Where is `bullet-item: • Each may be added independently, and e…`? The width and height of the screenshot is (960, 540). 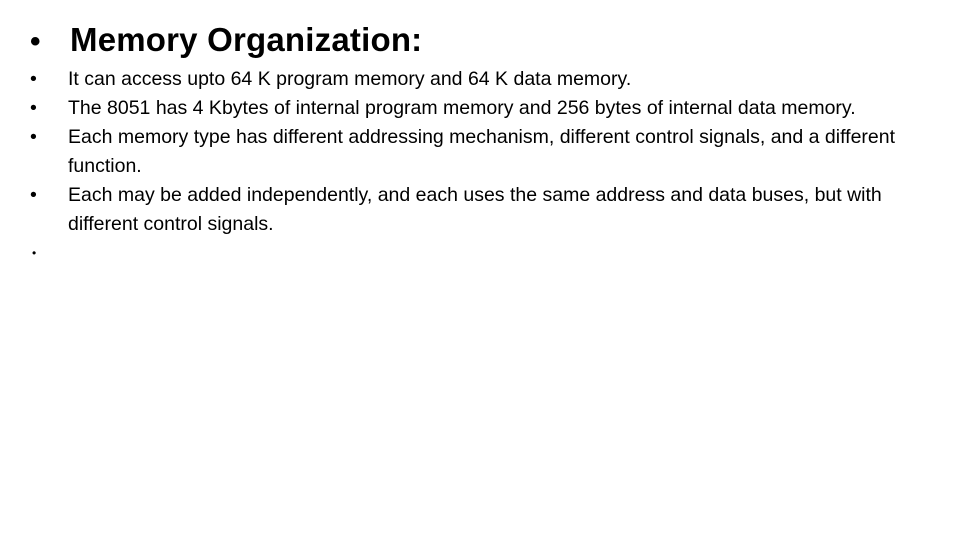
bullet-item: • Each may be added independently, and e… is located at coordinates (485, 210).